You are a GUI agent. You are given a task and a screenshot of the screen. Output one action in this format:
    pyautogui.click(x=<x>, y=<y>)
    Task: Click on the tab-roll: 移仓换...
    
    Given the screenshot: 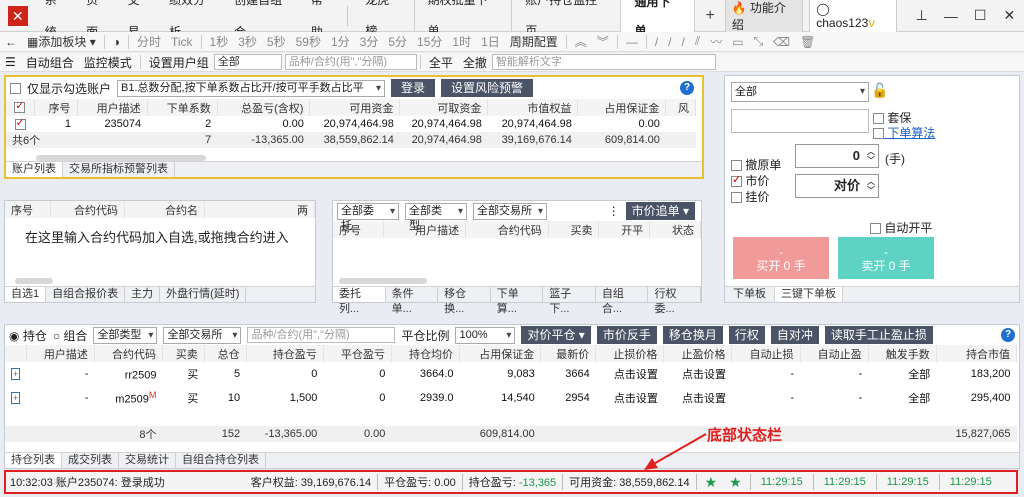 What is the action you would take?
    pyautogui.click(x=464, y=301)
    